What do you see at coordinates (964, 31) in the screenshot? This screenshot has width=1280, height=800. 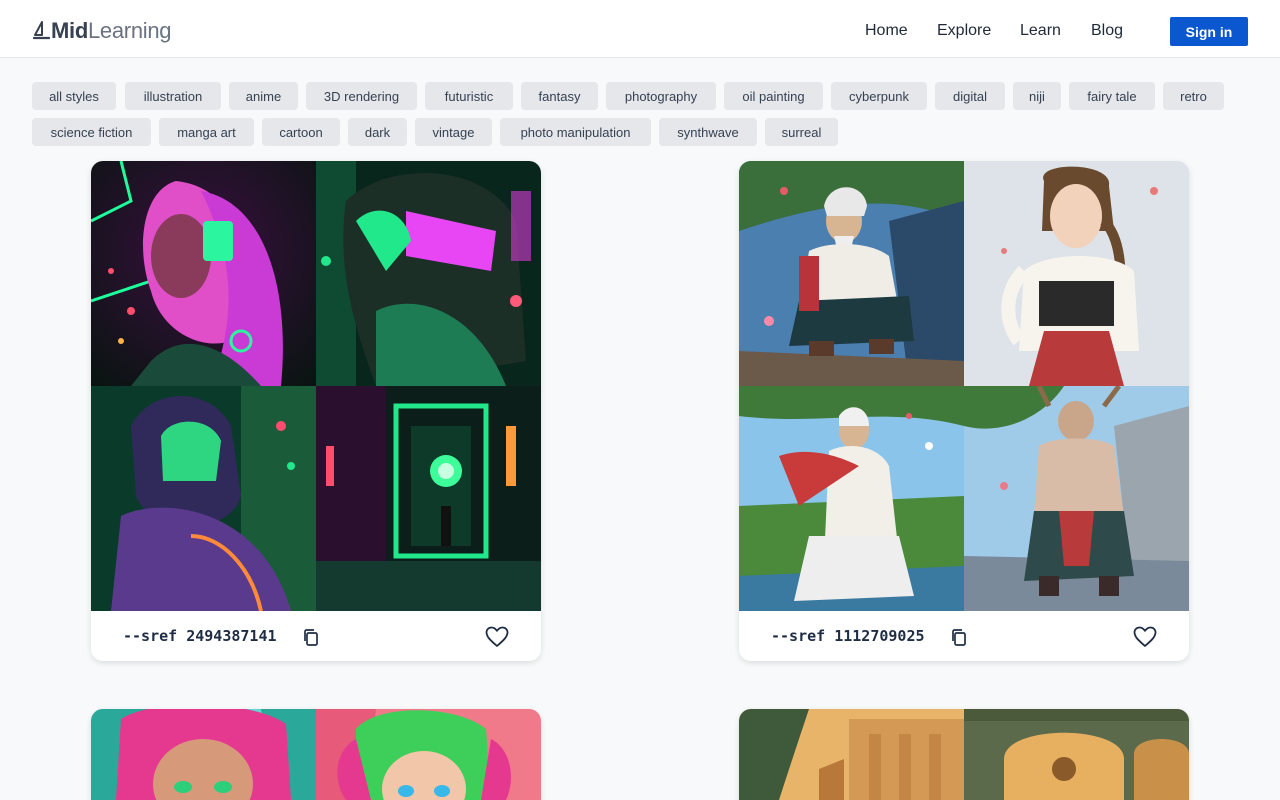 I see `nav-explore: Explore` at bounding box center [964, 31].